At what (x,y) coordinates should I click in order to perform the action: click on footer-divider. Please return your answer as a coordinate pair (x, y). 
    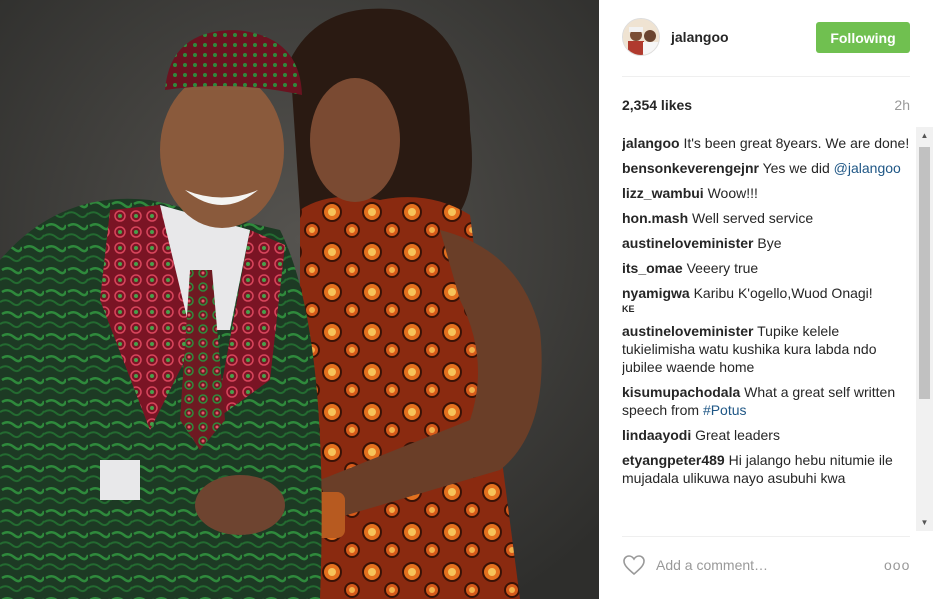
    Looking at the image, I should click on (766, 536).